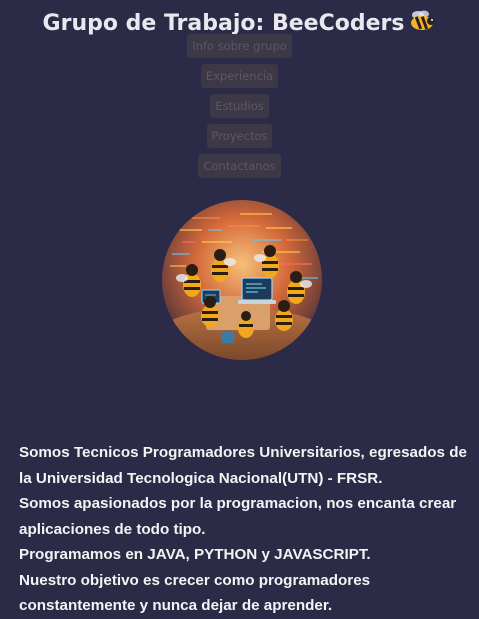  I want to click on nav-contactanos: Contactanos, so click(239, 166).